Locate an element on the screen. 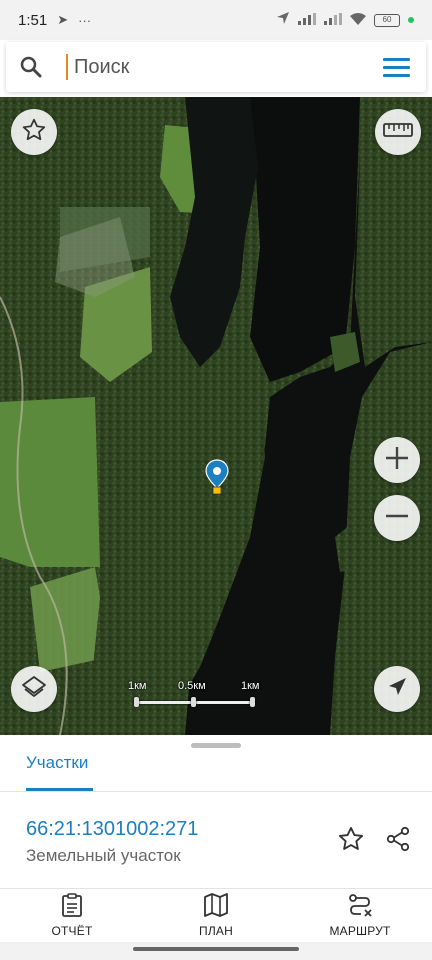 The image size is (432, 960). status-time: 1:51 is located at coordinates (33, 20).